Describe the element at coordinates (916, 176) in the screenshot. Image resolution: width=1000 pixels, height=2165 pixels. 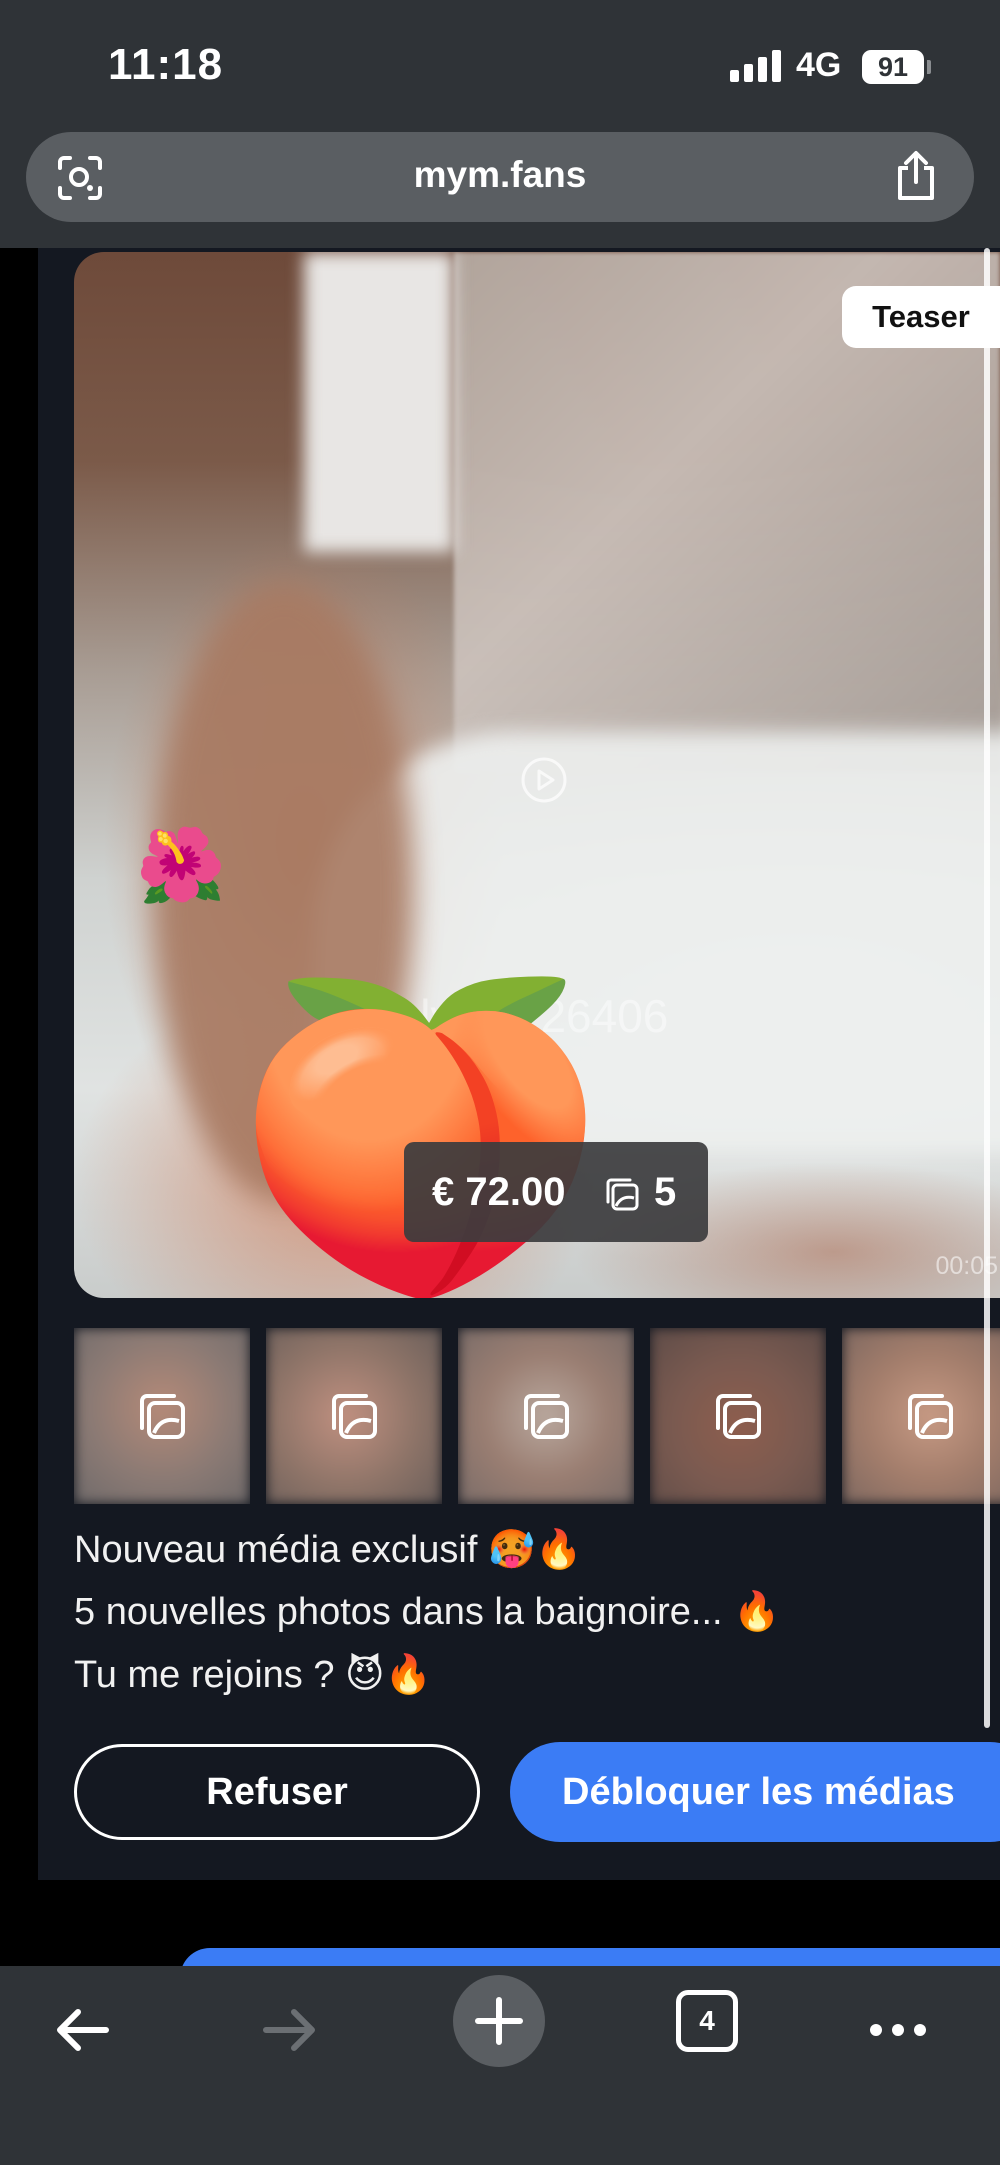
I see `share-icon` at that location.